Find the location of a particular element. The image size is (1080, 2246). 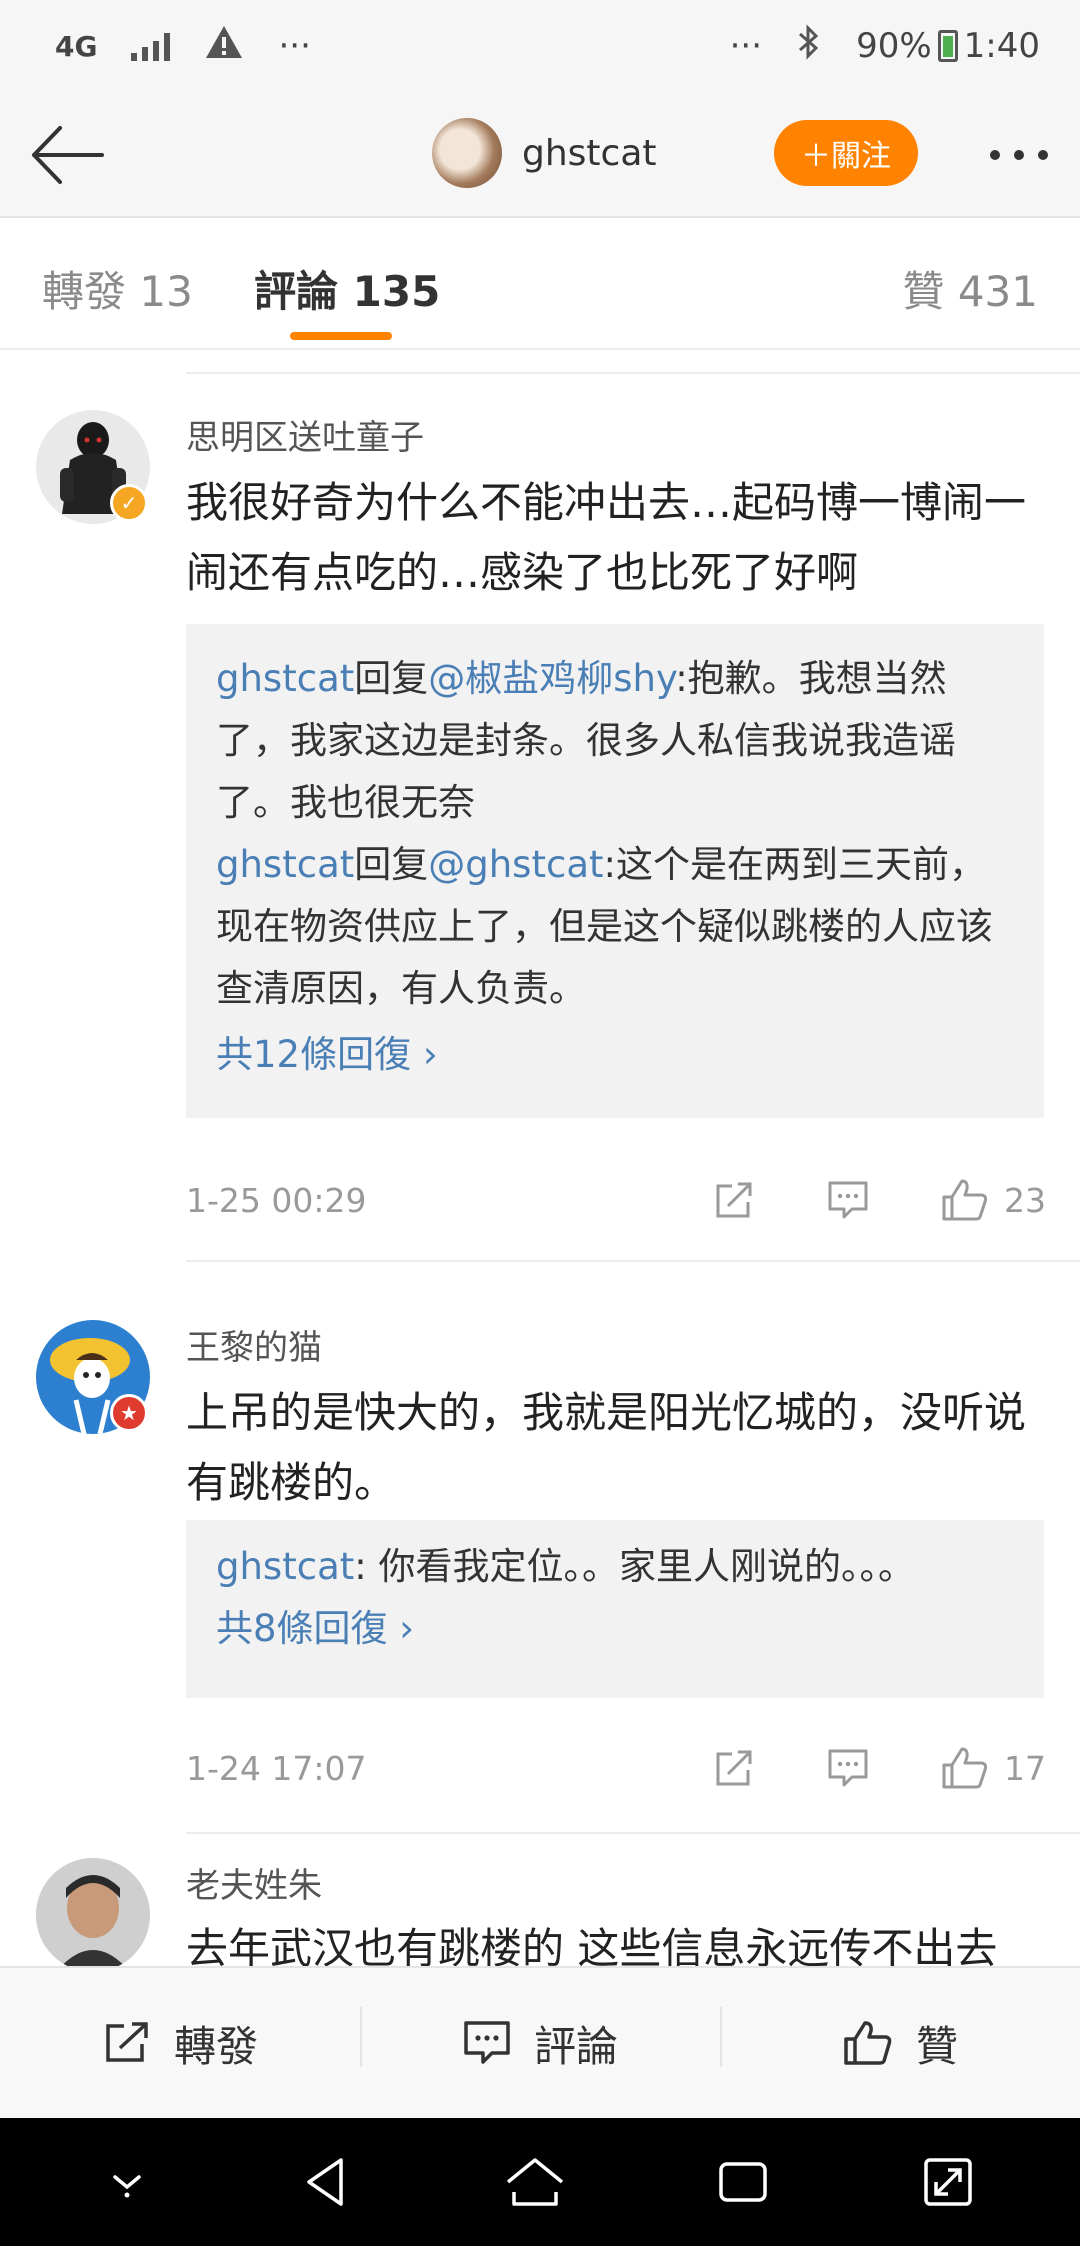

bluetooth-icon is located at coordinates (809, 46).